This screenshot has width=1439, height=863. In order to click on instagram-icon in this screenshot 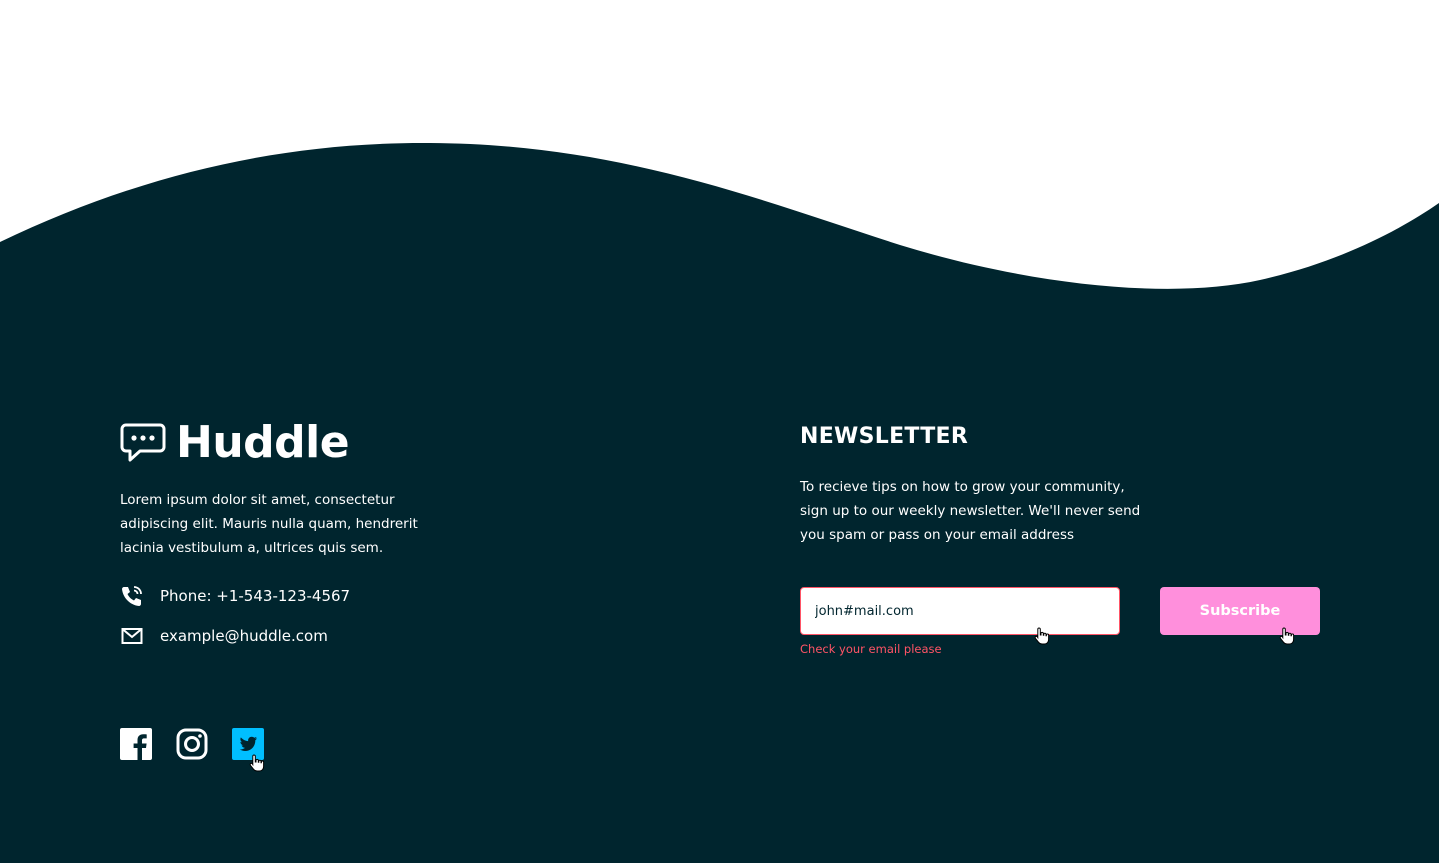, I will do `click(192, 744)`.